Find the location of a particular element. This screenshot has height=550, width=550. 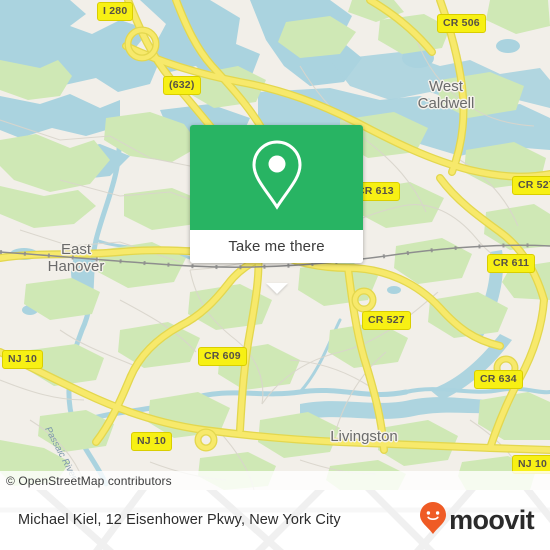

moovit-wordmark: moovit is located at coordinates (492, 519).